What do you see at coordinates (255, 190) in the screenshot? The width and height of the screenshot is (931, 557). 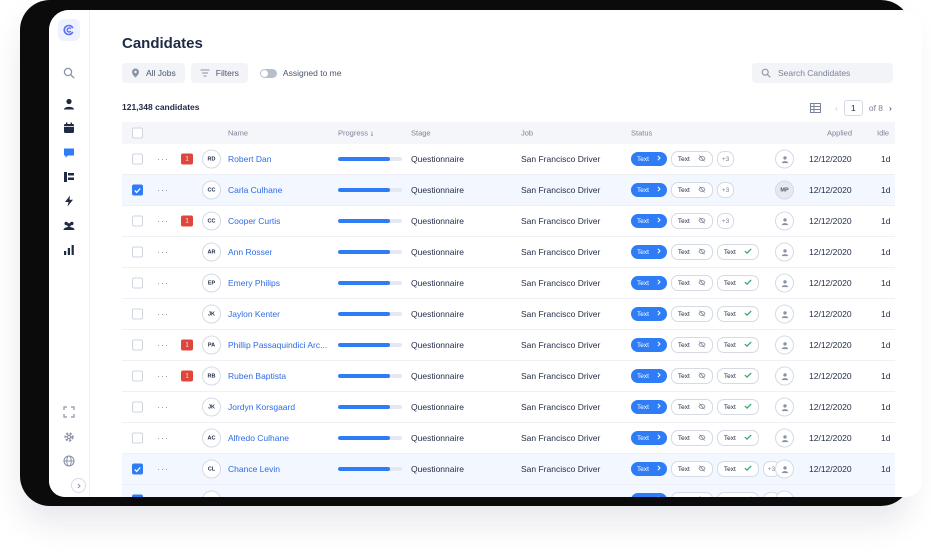 I see `candidate-name-link: Carla Culhane` at bounding box center [255, 190].